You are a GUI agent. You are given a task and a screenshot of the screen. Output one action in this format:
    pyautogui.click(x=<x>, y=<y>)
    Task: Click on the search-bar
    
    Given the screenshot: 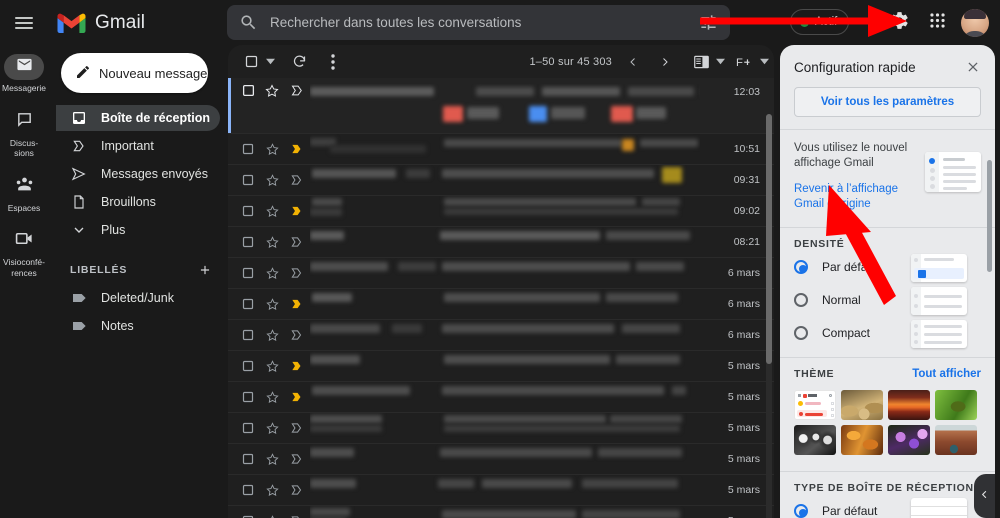 What is the action you would take?
    pyautogui.click(x=478, y=22)
    